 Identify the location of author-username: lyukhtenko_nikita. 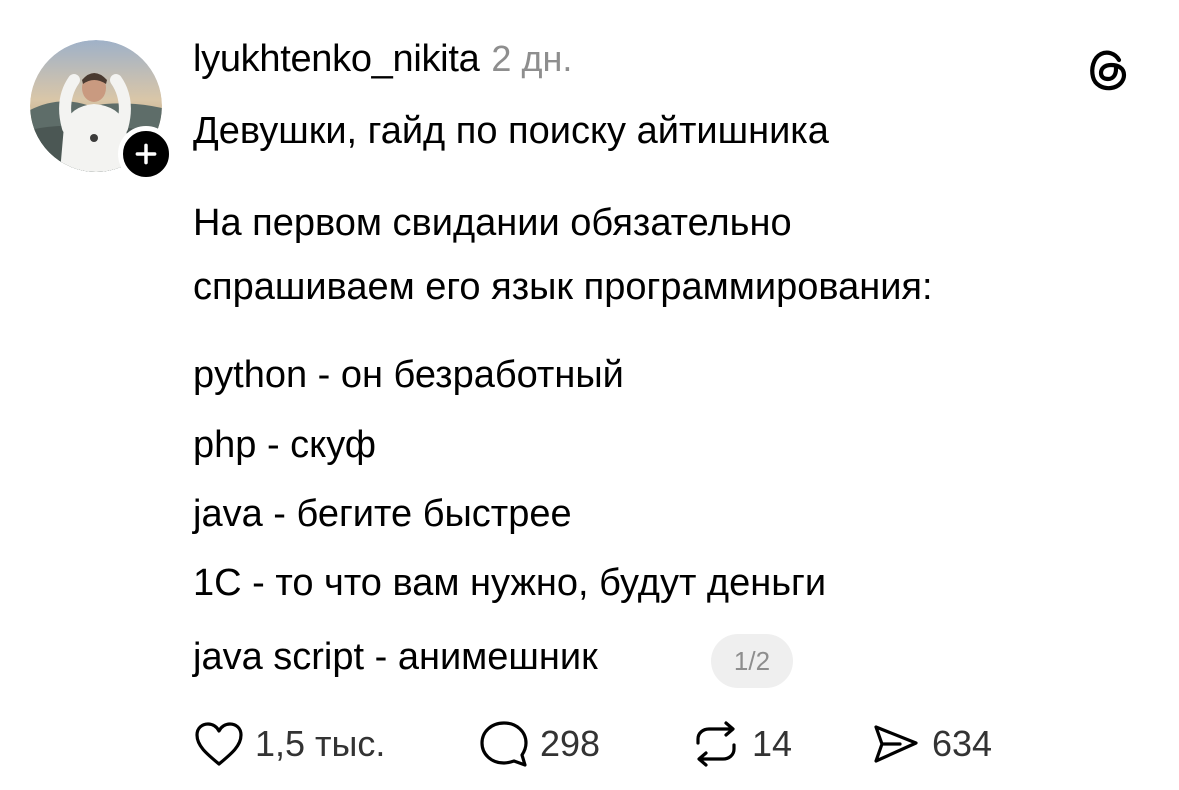
(336, 59).